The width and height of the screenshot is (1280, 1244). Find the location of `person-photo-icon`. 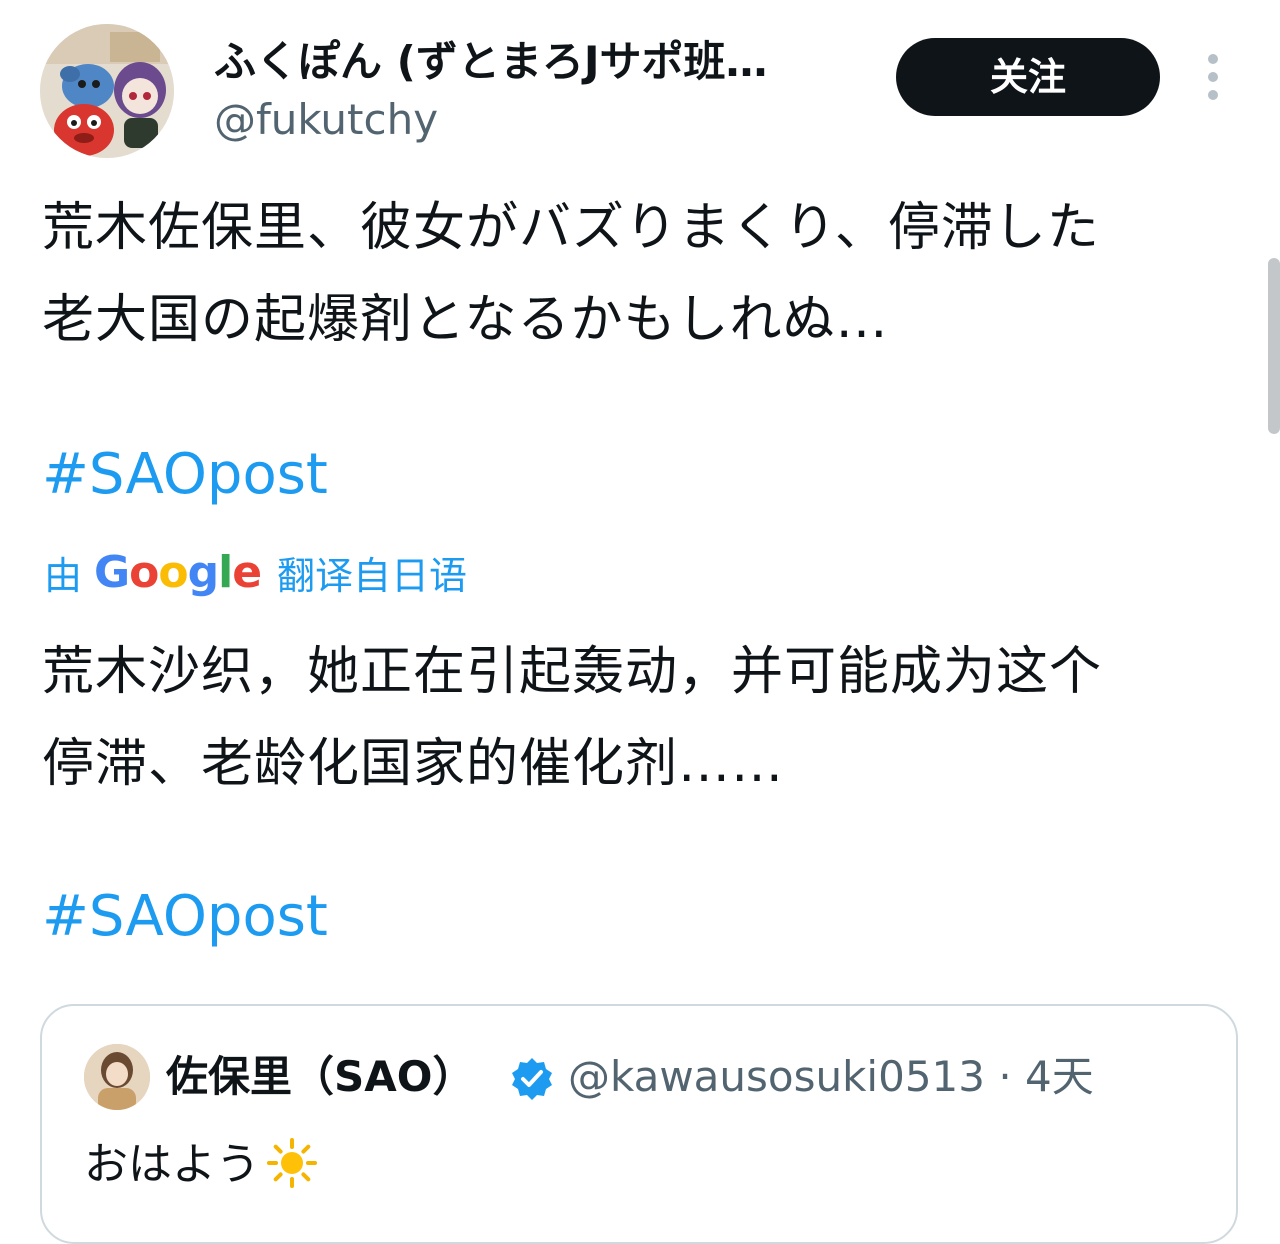

person-photo-icon is located at coordinates (117, 1077).